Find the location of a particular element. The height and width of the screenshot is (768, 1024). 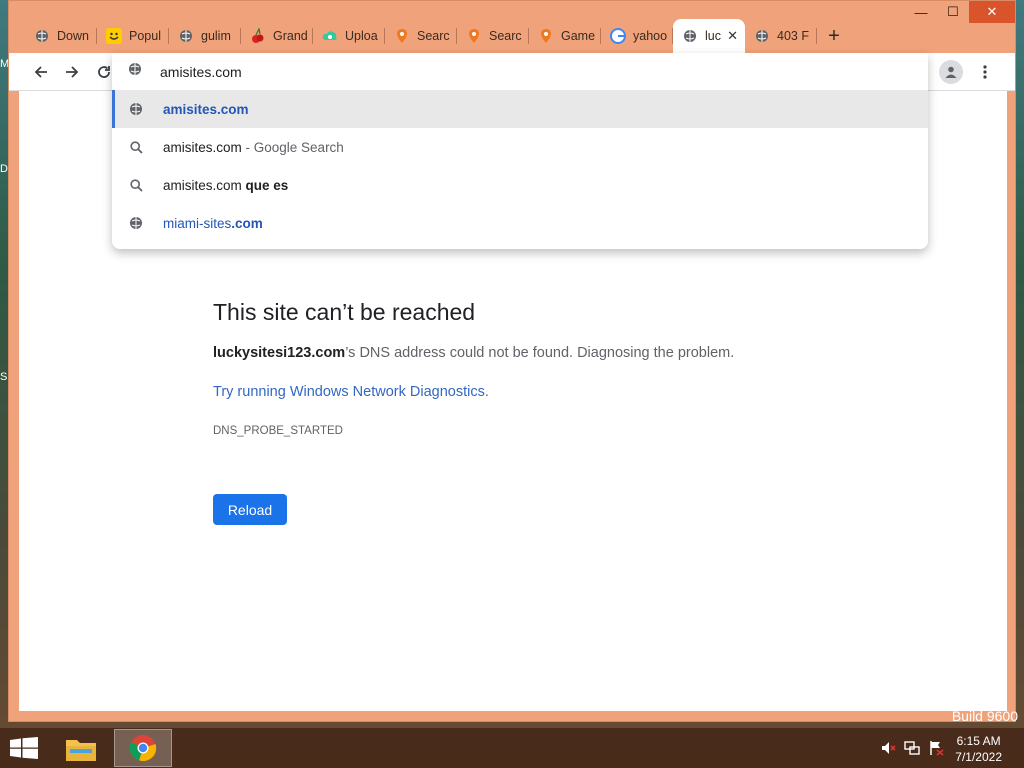

google-icon is located at coordinates (618, 36).